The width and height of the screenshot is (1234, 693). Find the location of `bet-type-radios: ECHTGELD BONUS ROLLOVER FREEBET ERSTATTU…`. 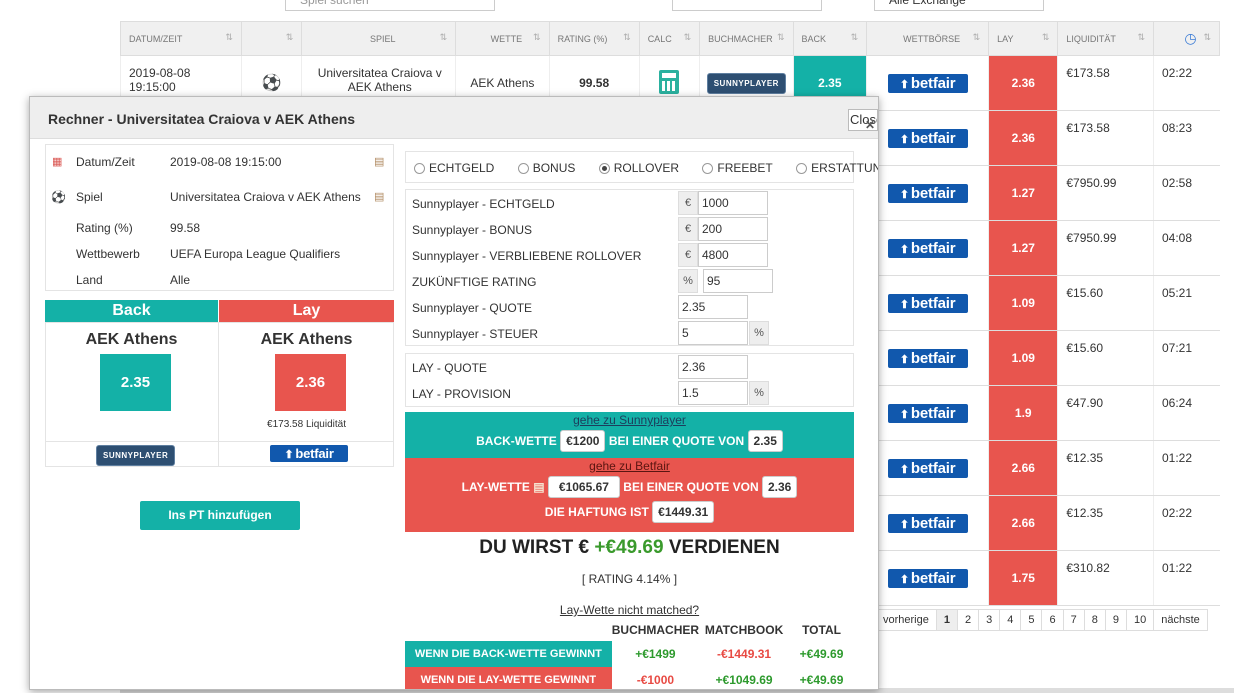

bet-type-radios: ECHTGELD BONUS ROLLOVER FREEBET ERSTATTU… is located at coordinates (641, 167).